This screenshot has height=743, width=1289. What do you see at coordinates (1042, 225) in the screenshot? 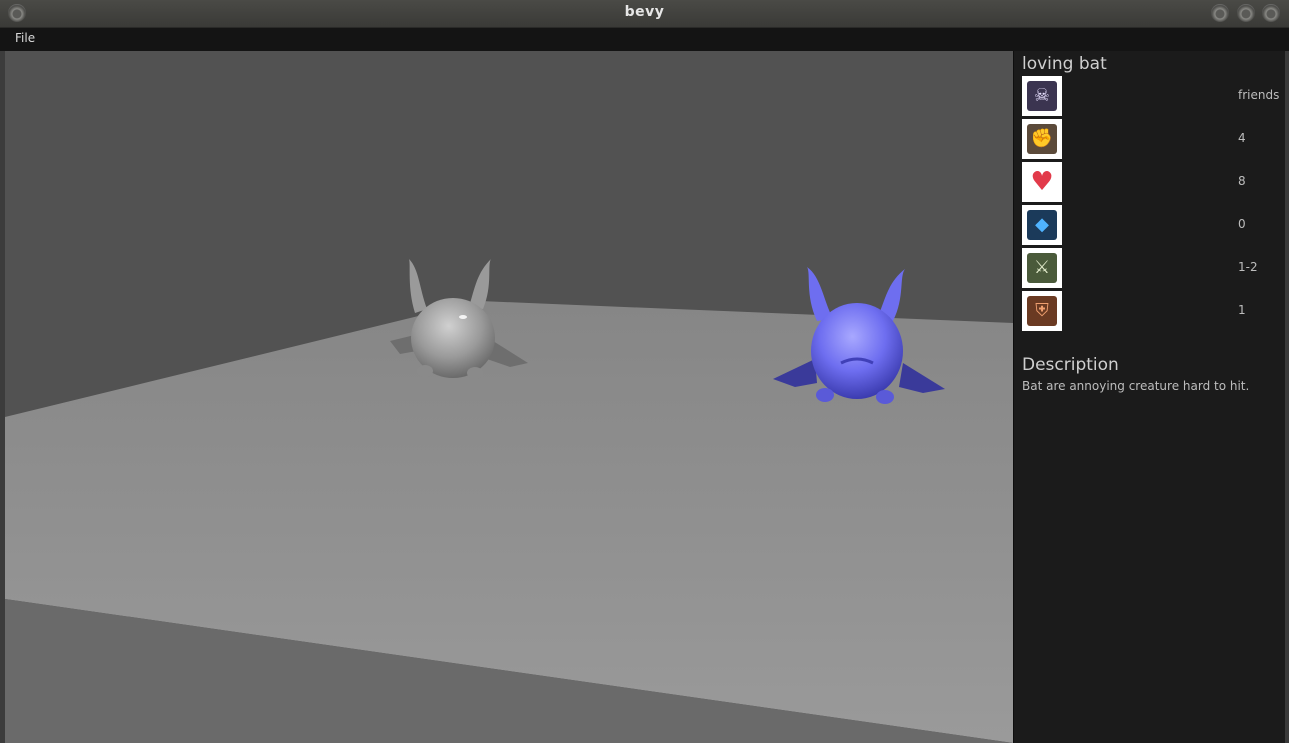
I see `blue-crystal-icon: ◆` at bounding box center [1042, 225].